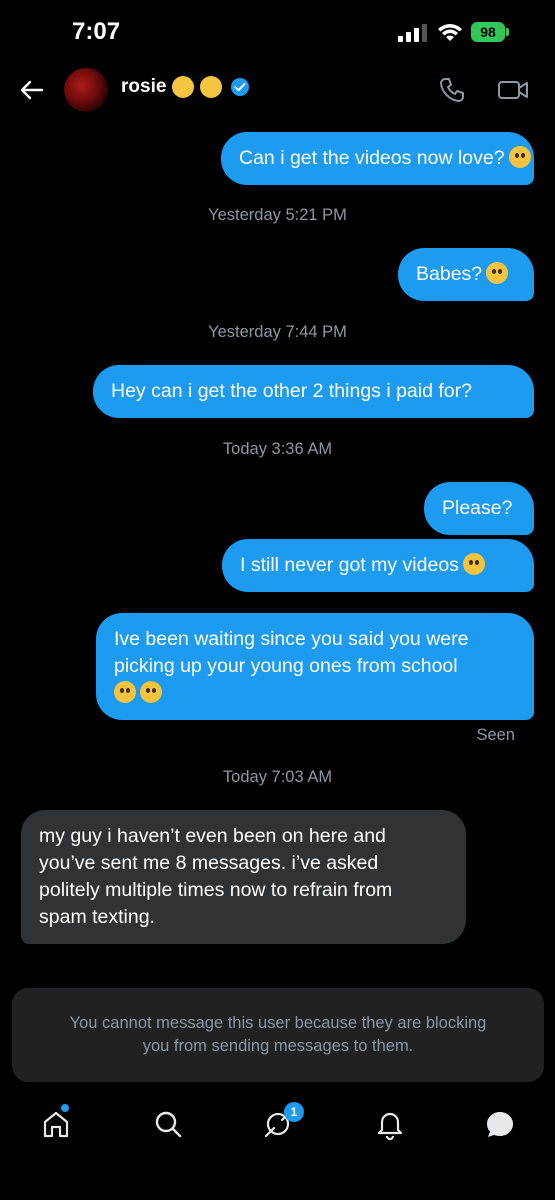 The image size is (555, 1200). What do you see at coordinates (277, 1128) in the screenshot?
I see `bottom-tab-bar: 1` at bounding box center [277, 1128].